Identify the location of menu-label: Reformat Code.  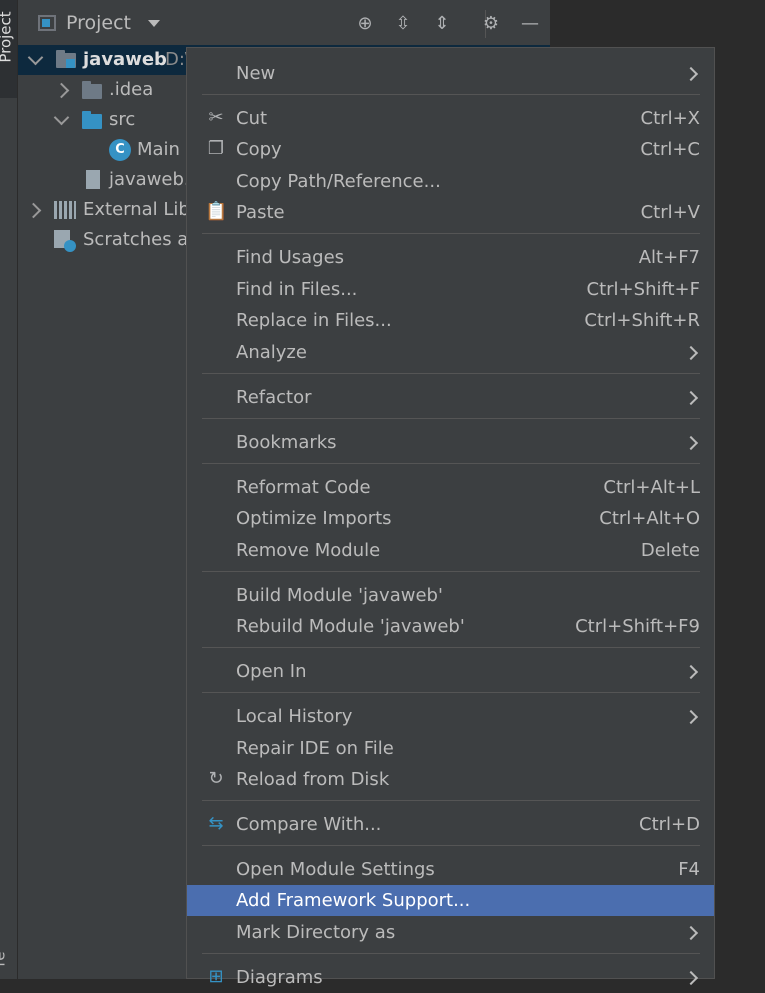
(303, 487).